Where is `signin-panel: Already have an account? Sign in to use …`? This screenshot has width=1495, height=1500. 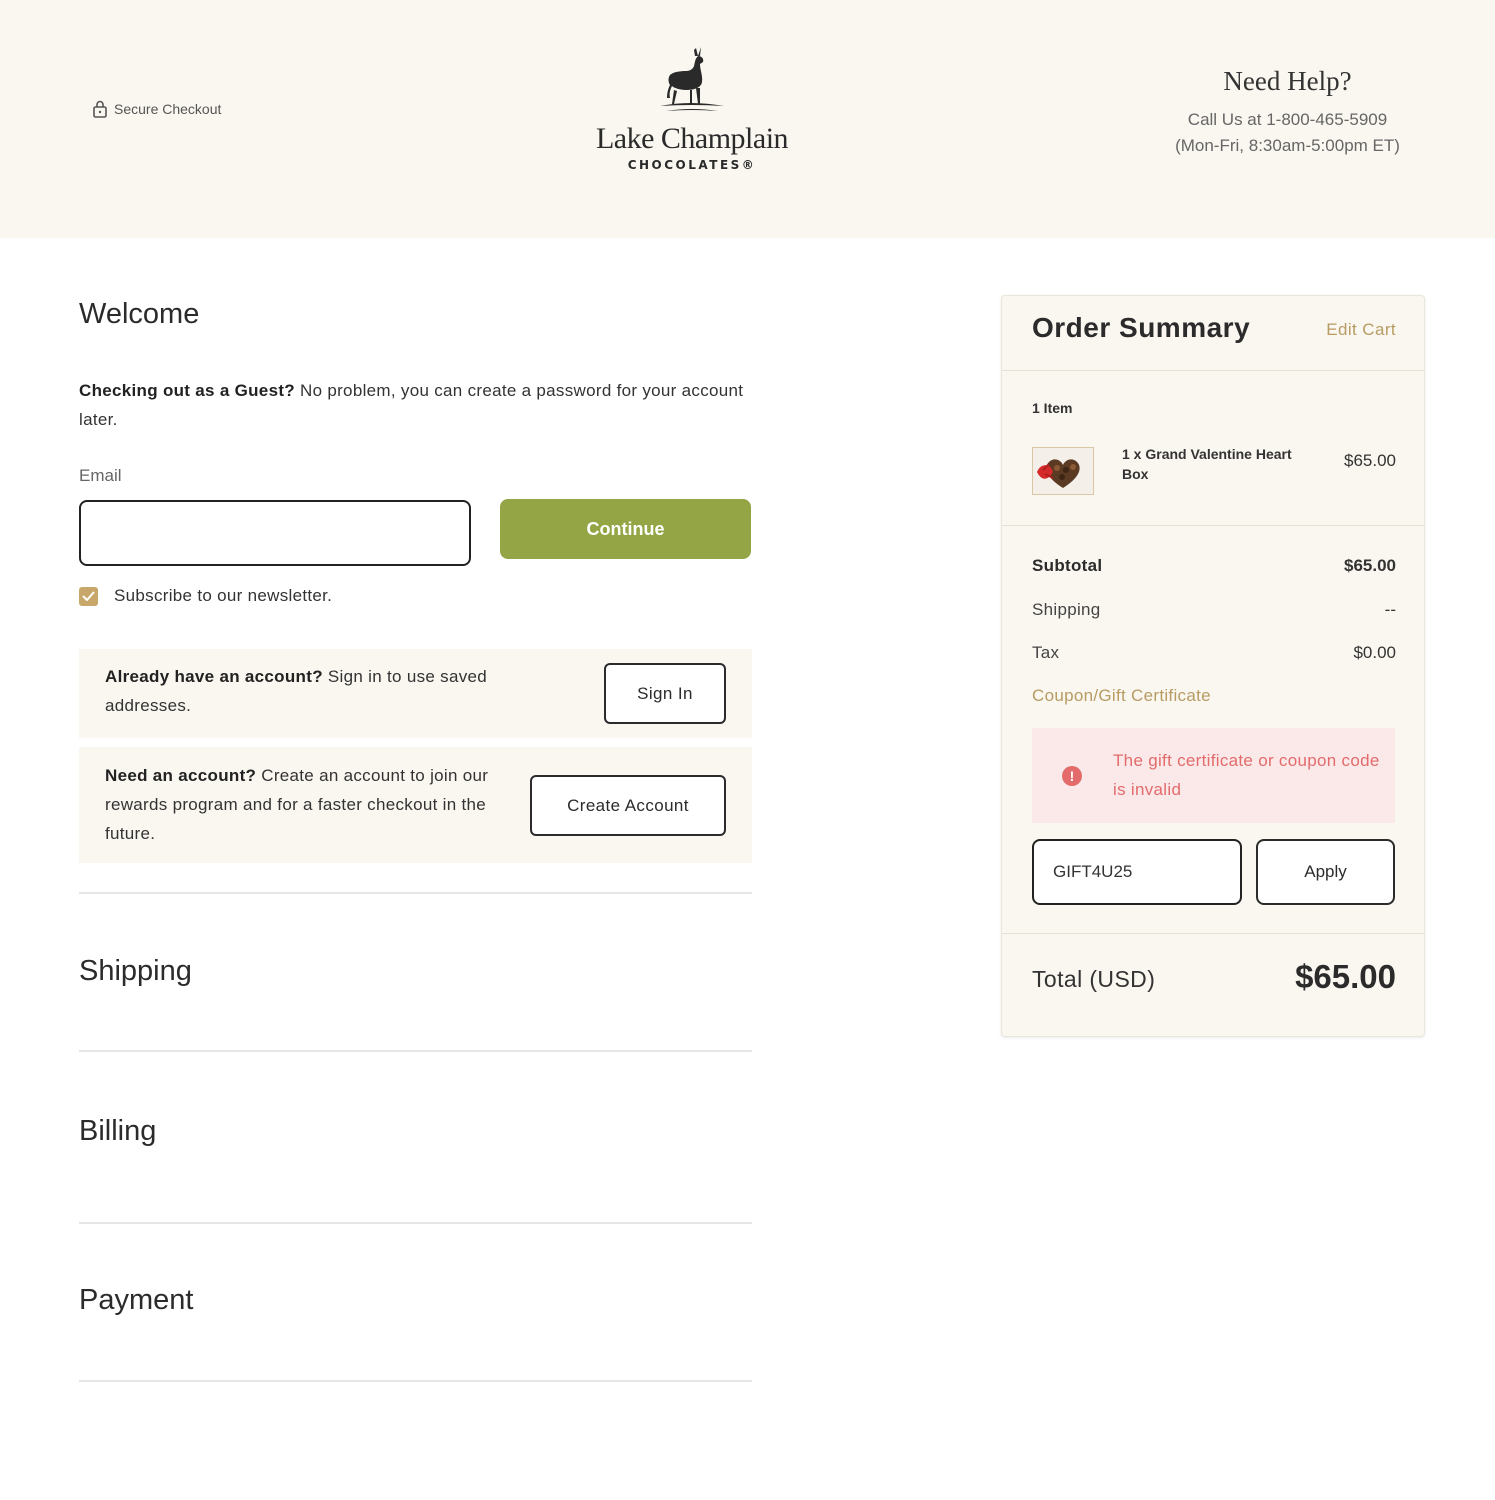
signin-panel: Already have an account? Sign in to use … is located at coordinates (415, 693).